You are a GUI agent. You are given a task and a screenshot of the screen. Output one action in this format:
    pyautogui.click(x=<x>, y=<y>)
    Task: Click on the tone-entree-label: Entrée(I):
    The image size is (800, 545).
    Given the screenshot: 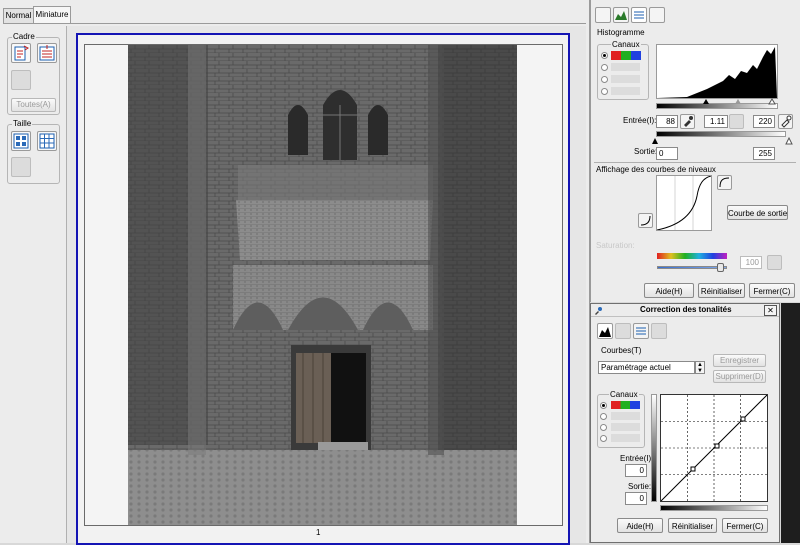 What is the action you would take?
    pyautogui.click(x=637, y=458)
    